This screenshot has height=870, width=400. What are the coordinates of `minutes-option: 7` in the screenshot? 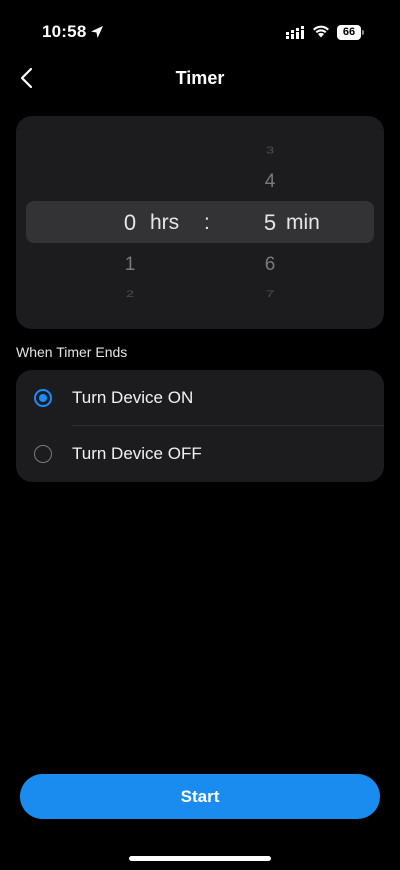 It's located at (270, 294).